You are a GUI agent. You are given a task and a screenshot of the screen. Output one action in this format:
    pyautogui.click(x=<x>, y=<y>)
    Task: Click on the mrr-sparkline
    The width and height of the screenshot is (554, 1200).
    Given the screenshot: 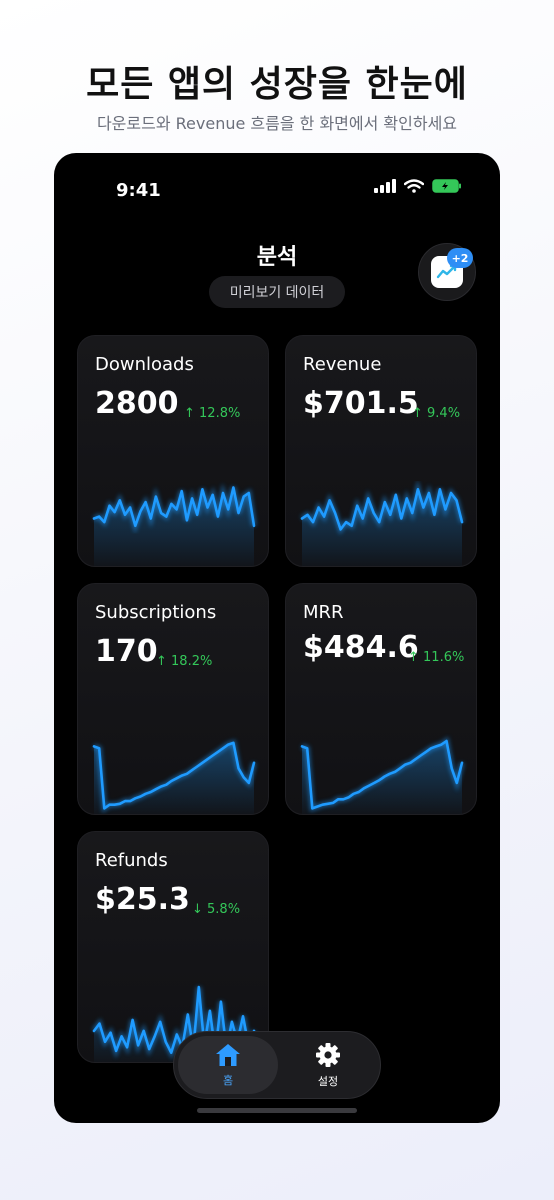 What is the action you would take?
    pyautogui.click(x=382, y=775)
    